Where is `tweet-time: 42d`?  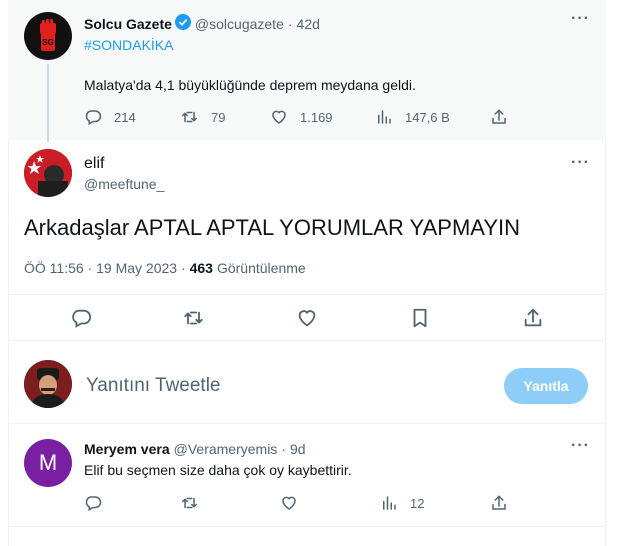 tweet-time: 42d is located at coordinates (308, 24).